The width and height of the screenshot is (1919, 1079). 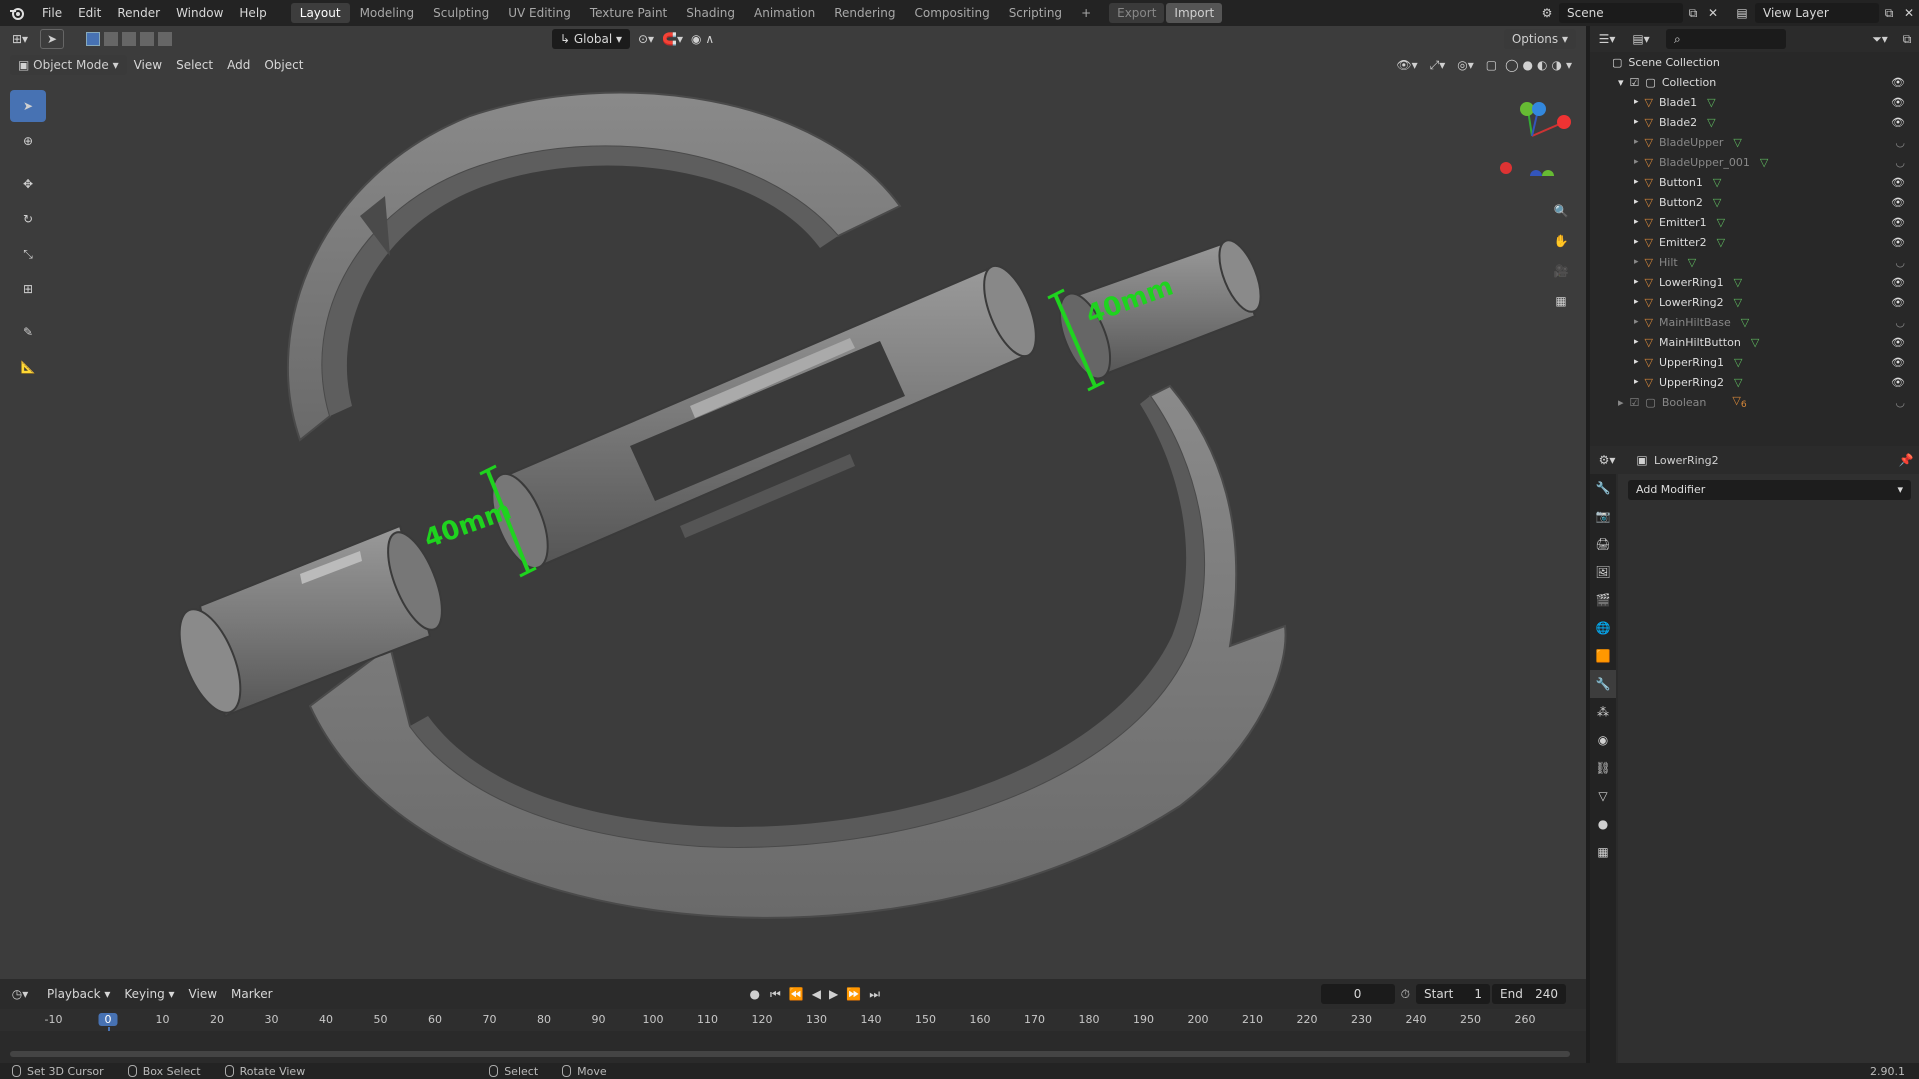 What do you see at coordinates (628, 13) in the screenshot?
I see `tab-texture-paint: Texture Paint` at bounding box center [628, 13].